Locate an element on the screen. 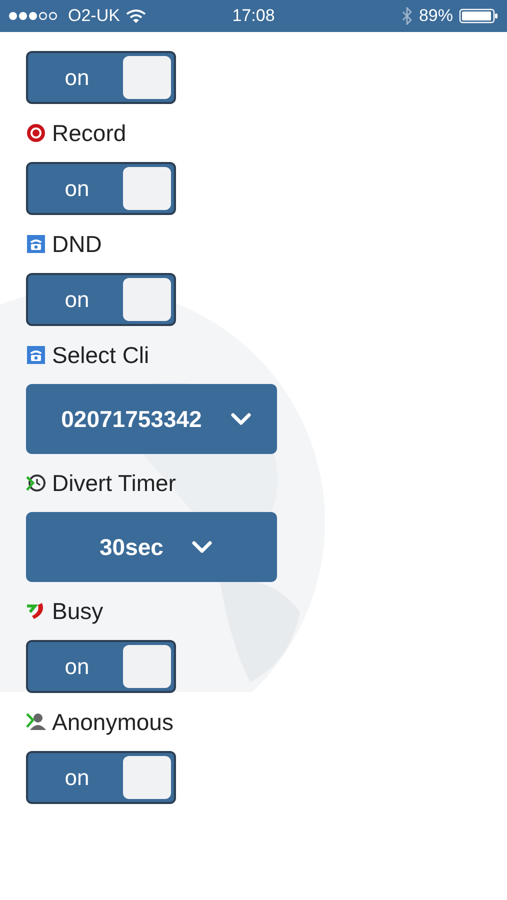  setting-label: Divert Timer is located at coordinates (114, 483).